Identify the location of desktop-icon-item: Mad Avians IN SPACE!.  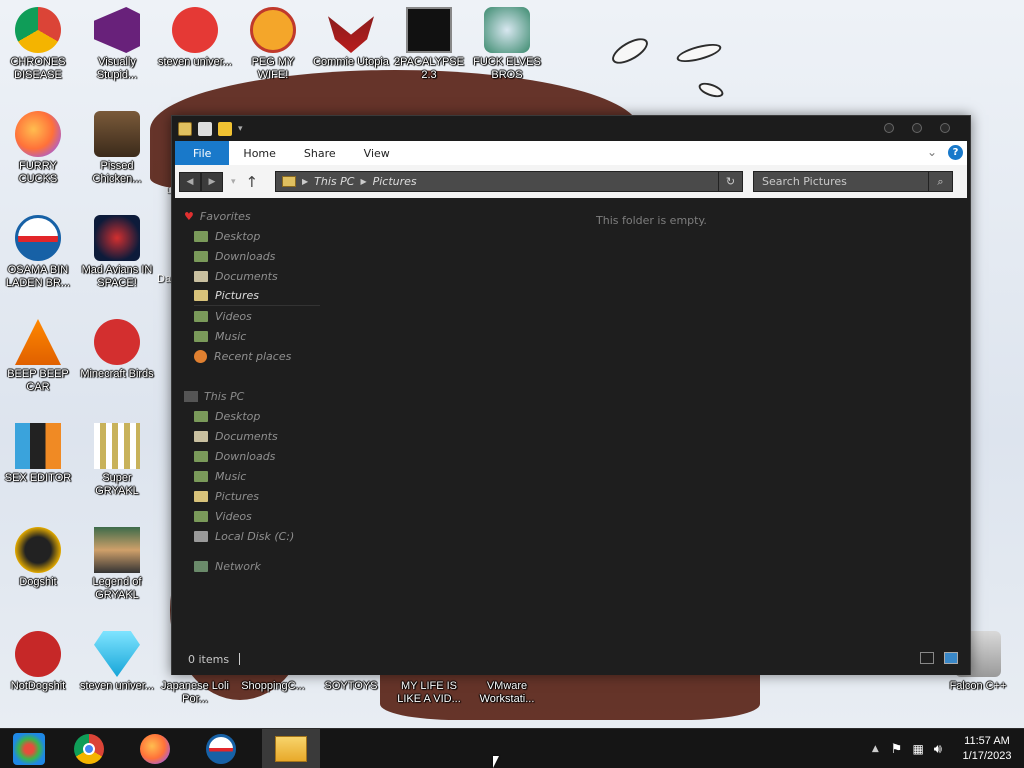
(117, 252).